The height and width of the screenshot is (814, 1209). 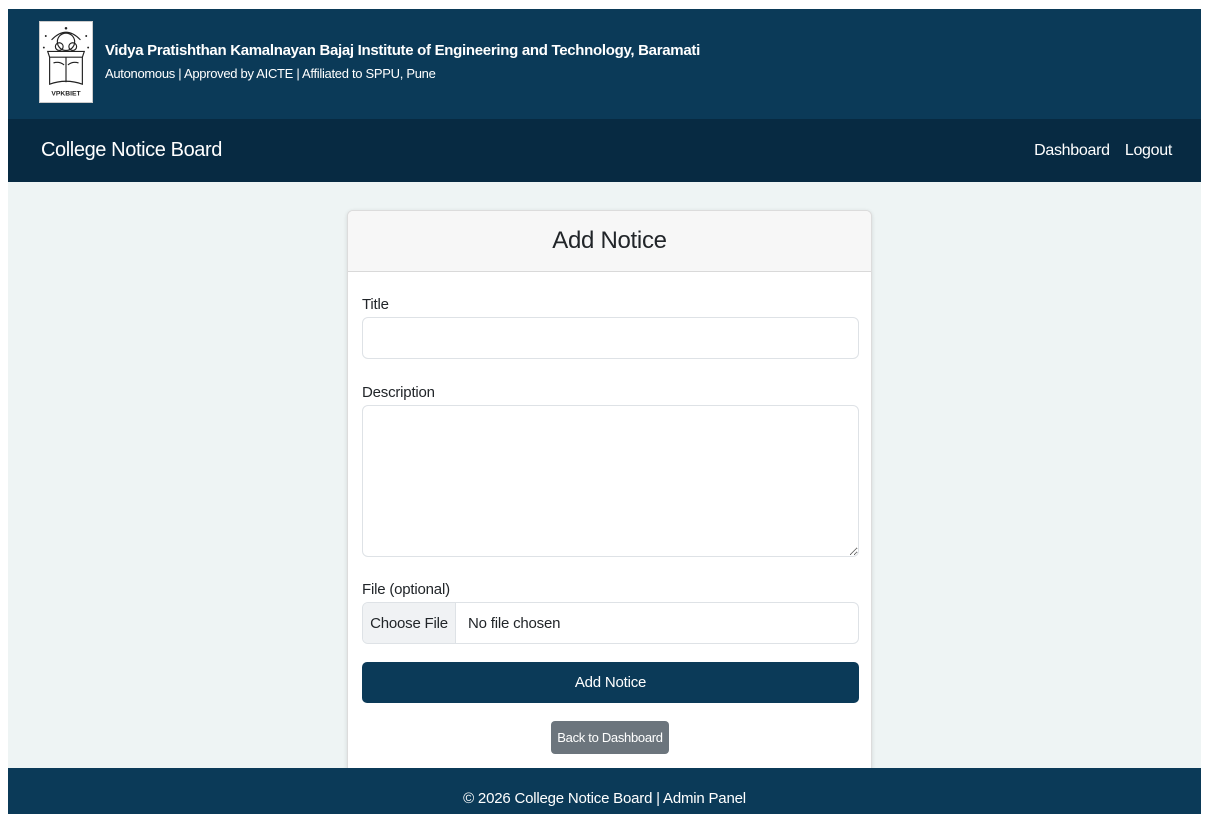 What do you see at coordinates (604, 150) in the screenshot?
I see `navbar: College Notice Board Dashboard Logout` at bounding box center [604, 150].